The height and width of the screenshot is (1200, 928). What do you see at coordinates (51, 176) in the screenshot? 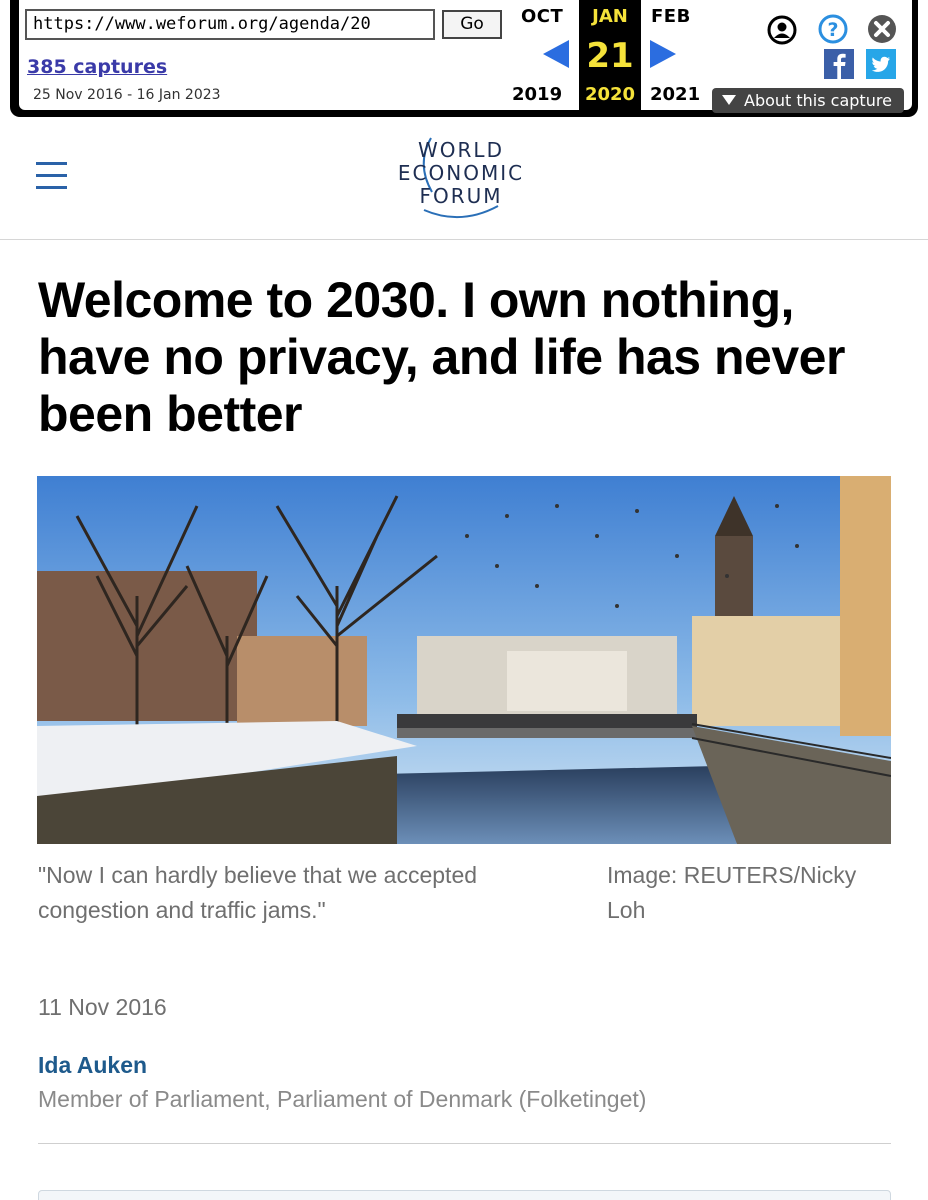
I see `hamburger-menu-icon` at bounding box center [51, 176].